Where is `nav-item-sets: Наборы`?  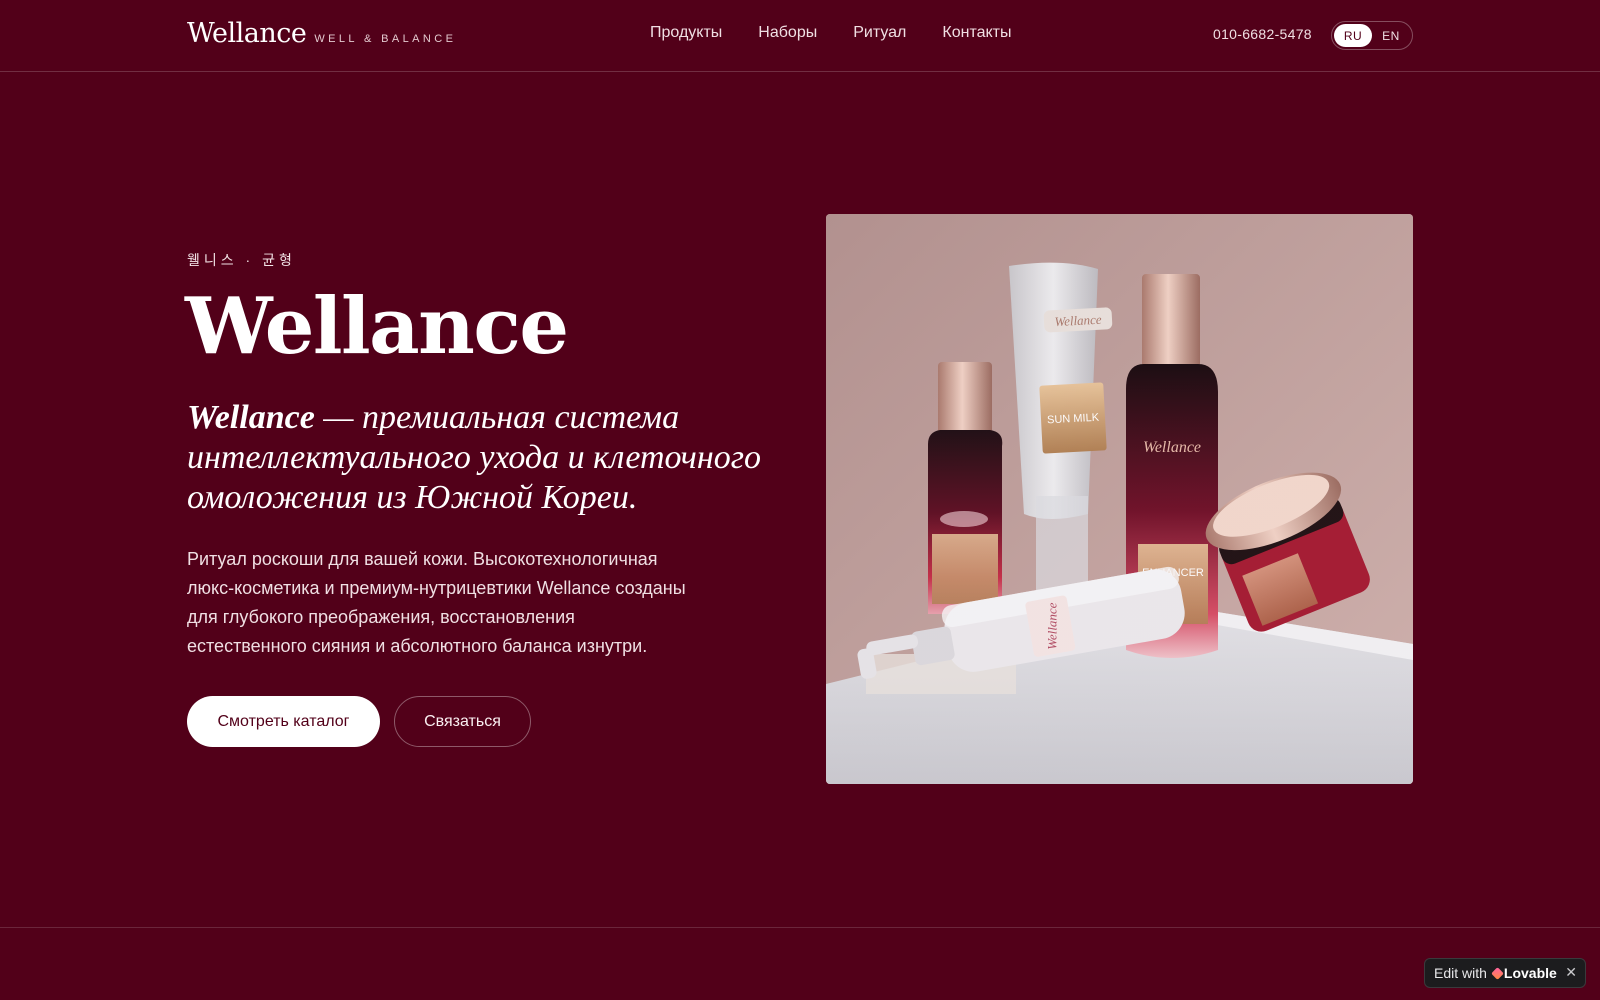 nav-item-sets: Наборы is located at coordinates (787, 33).